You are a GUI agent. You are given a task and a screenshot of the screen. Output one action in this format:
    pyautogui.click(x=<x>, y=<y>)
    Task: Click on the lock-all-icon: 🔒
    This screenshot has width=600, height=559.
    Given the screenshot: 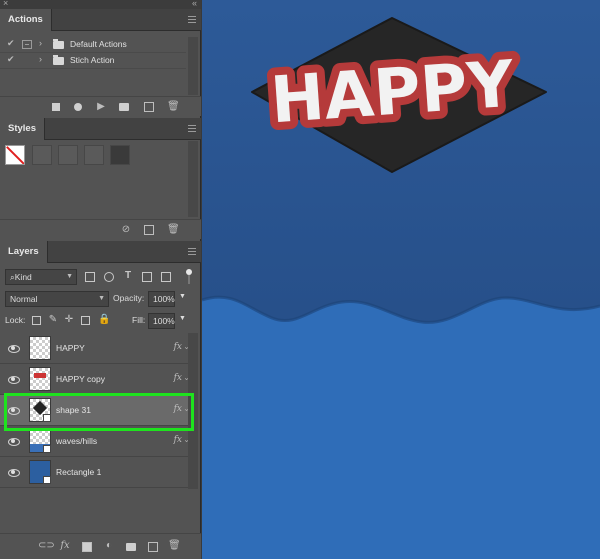 What is the action you would take?
    pyautogui.click(x=104, y=320)
    